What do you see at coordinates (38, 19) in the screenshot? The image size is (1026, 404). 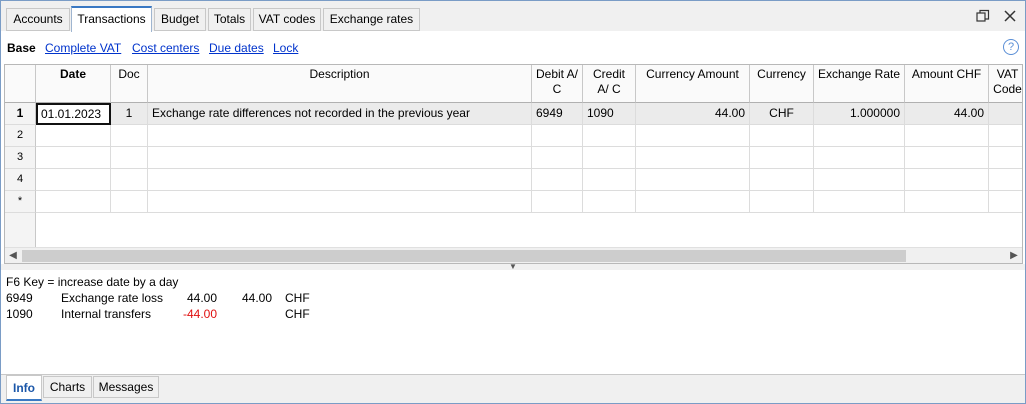 I see `tab-accounts: Accounts` at bounding box center [38, 19].